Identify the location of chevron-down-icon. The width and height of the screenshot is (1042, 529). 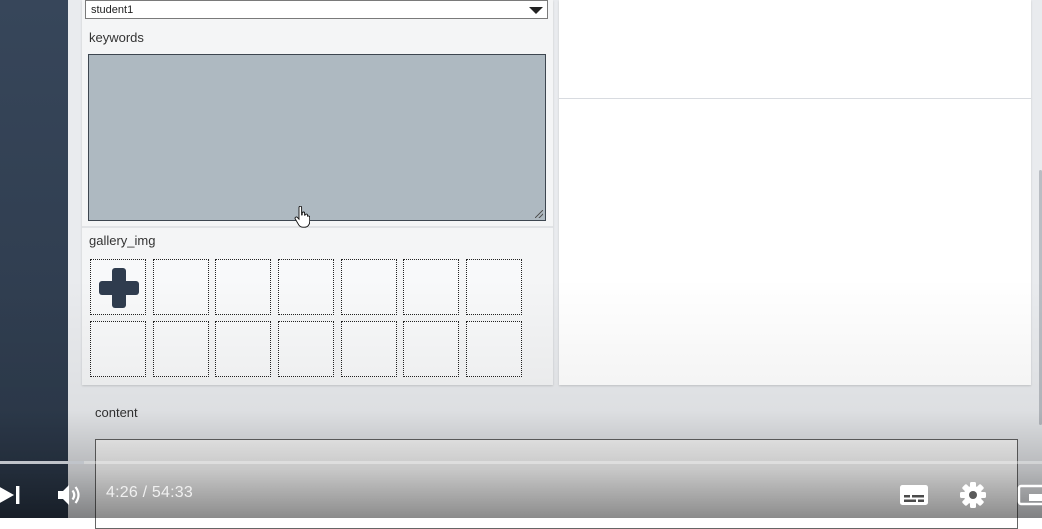
(536, 10).